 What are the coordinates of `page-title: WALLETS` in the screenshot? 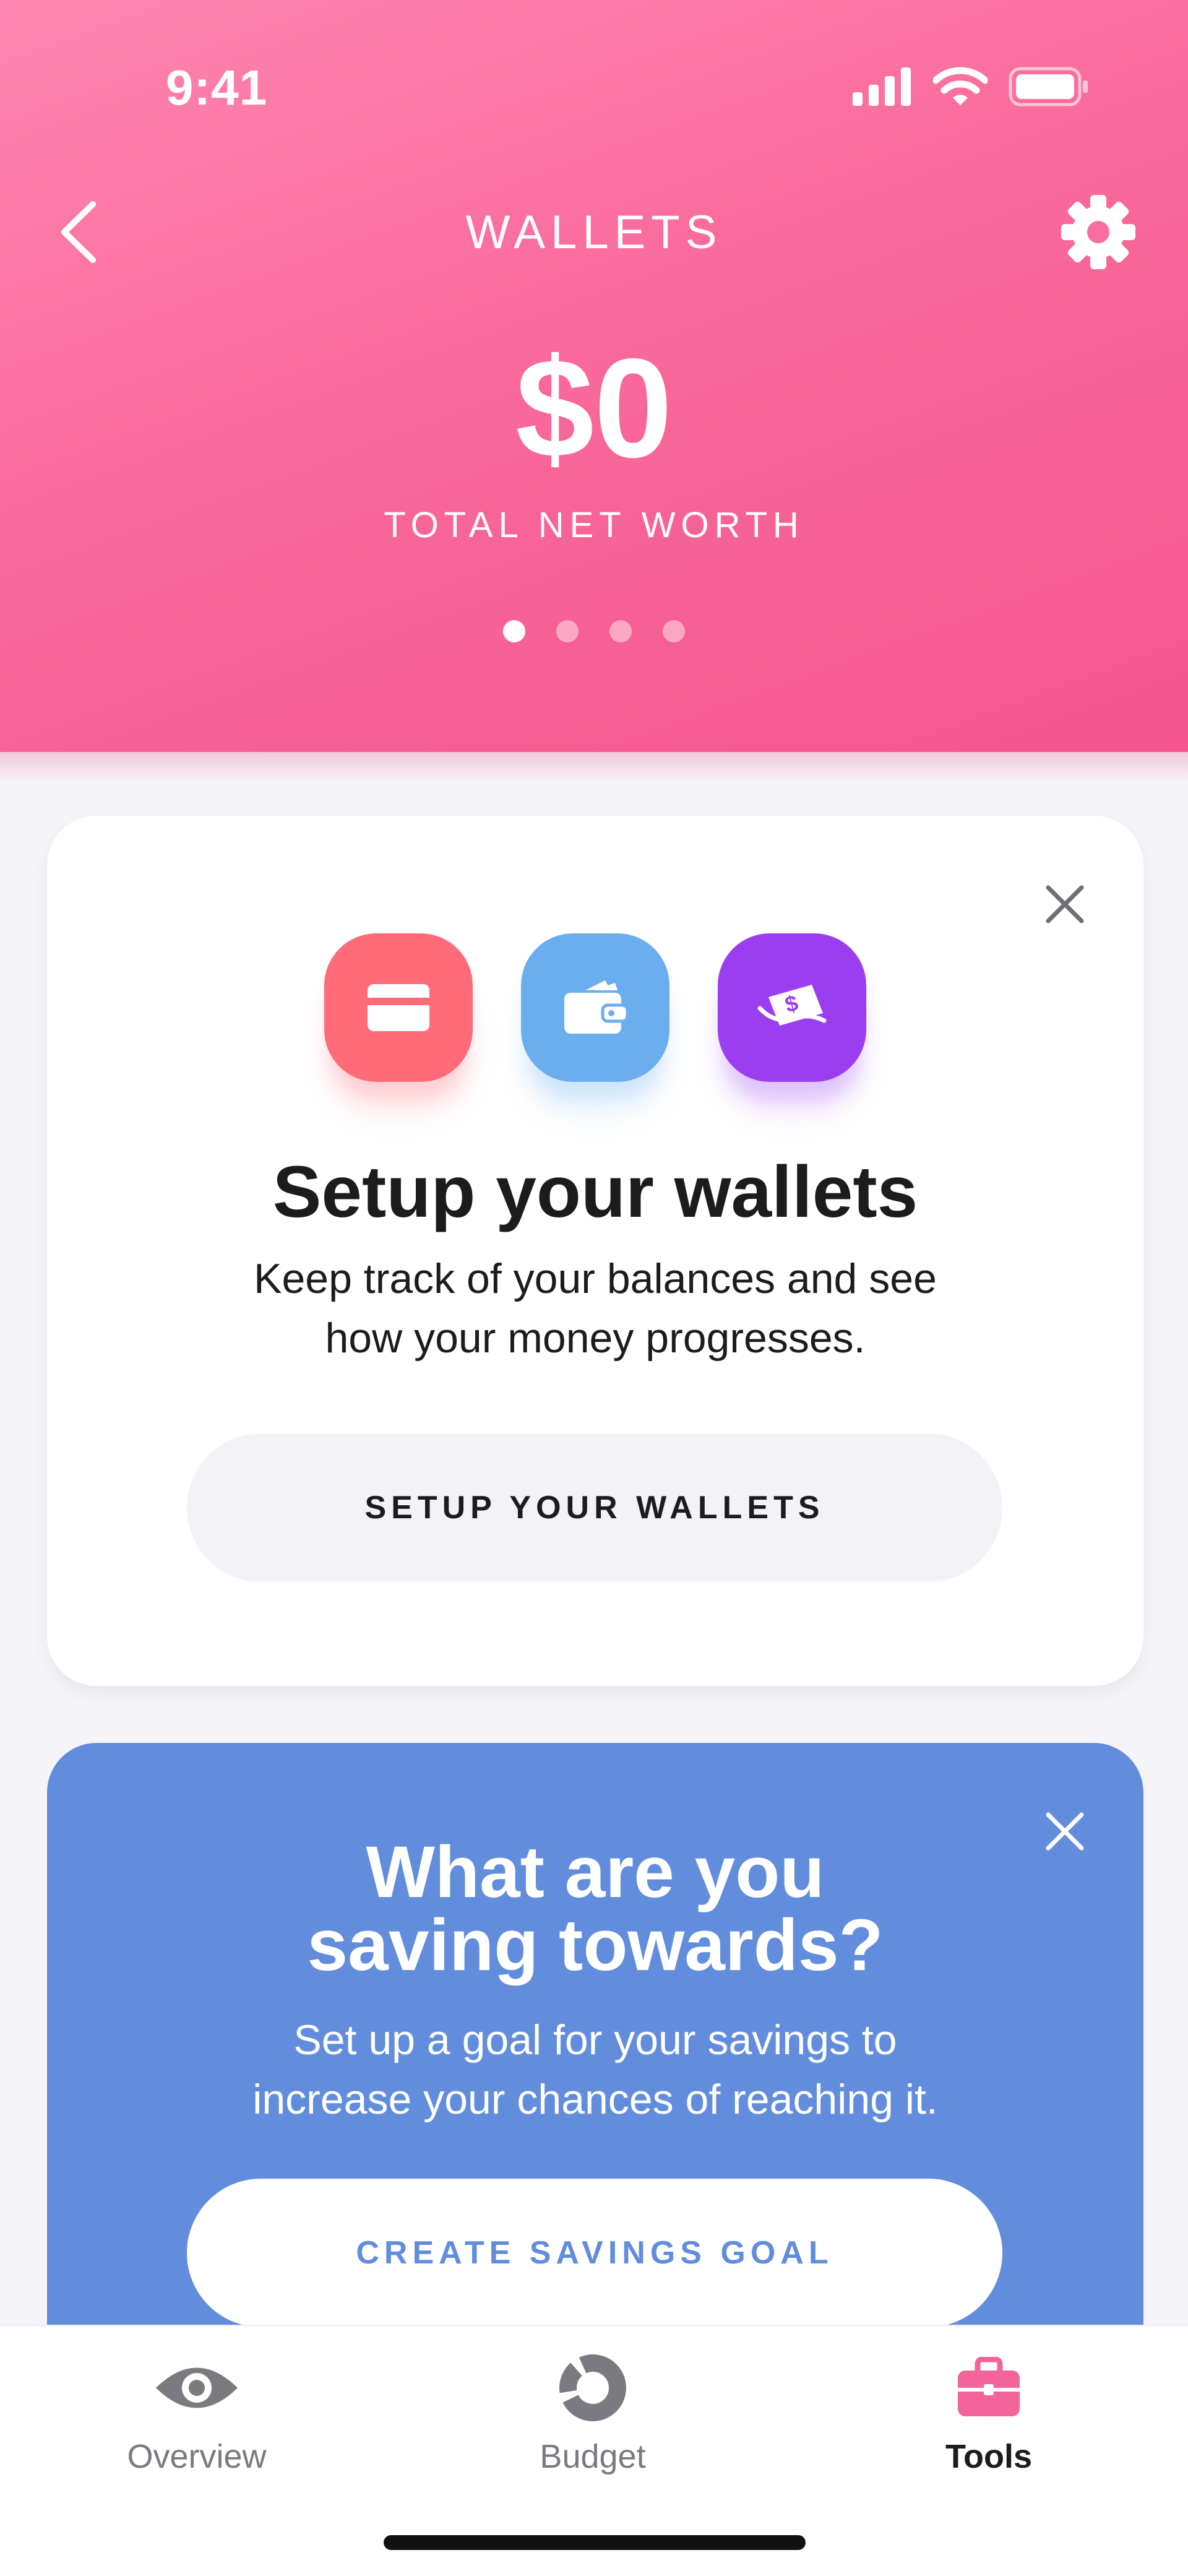 It's located at (594, 232).